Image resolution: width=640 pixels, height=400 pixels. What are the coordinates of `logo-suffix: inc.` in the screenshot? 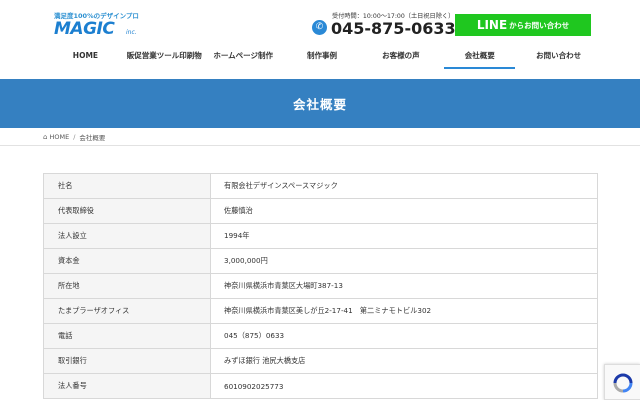 It's located at (131, 32).